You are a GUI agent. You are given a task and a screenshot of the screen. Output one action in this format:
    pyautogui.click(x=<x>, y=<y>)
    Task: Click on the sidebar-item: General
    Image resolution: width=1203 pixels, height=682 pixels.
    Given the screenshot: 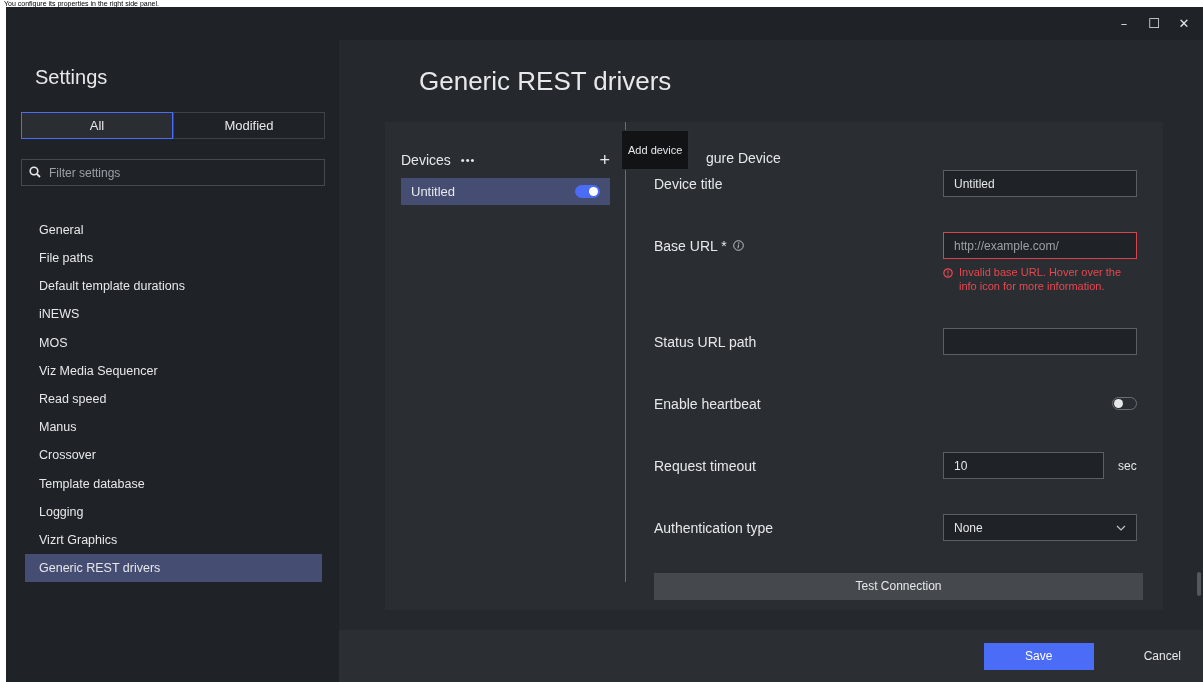 What is the action you would take?
    pyautogui.click(x=173, y=230)
    